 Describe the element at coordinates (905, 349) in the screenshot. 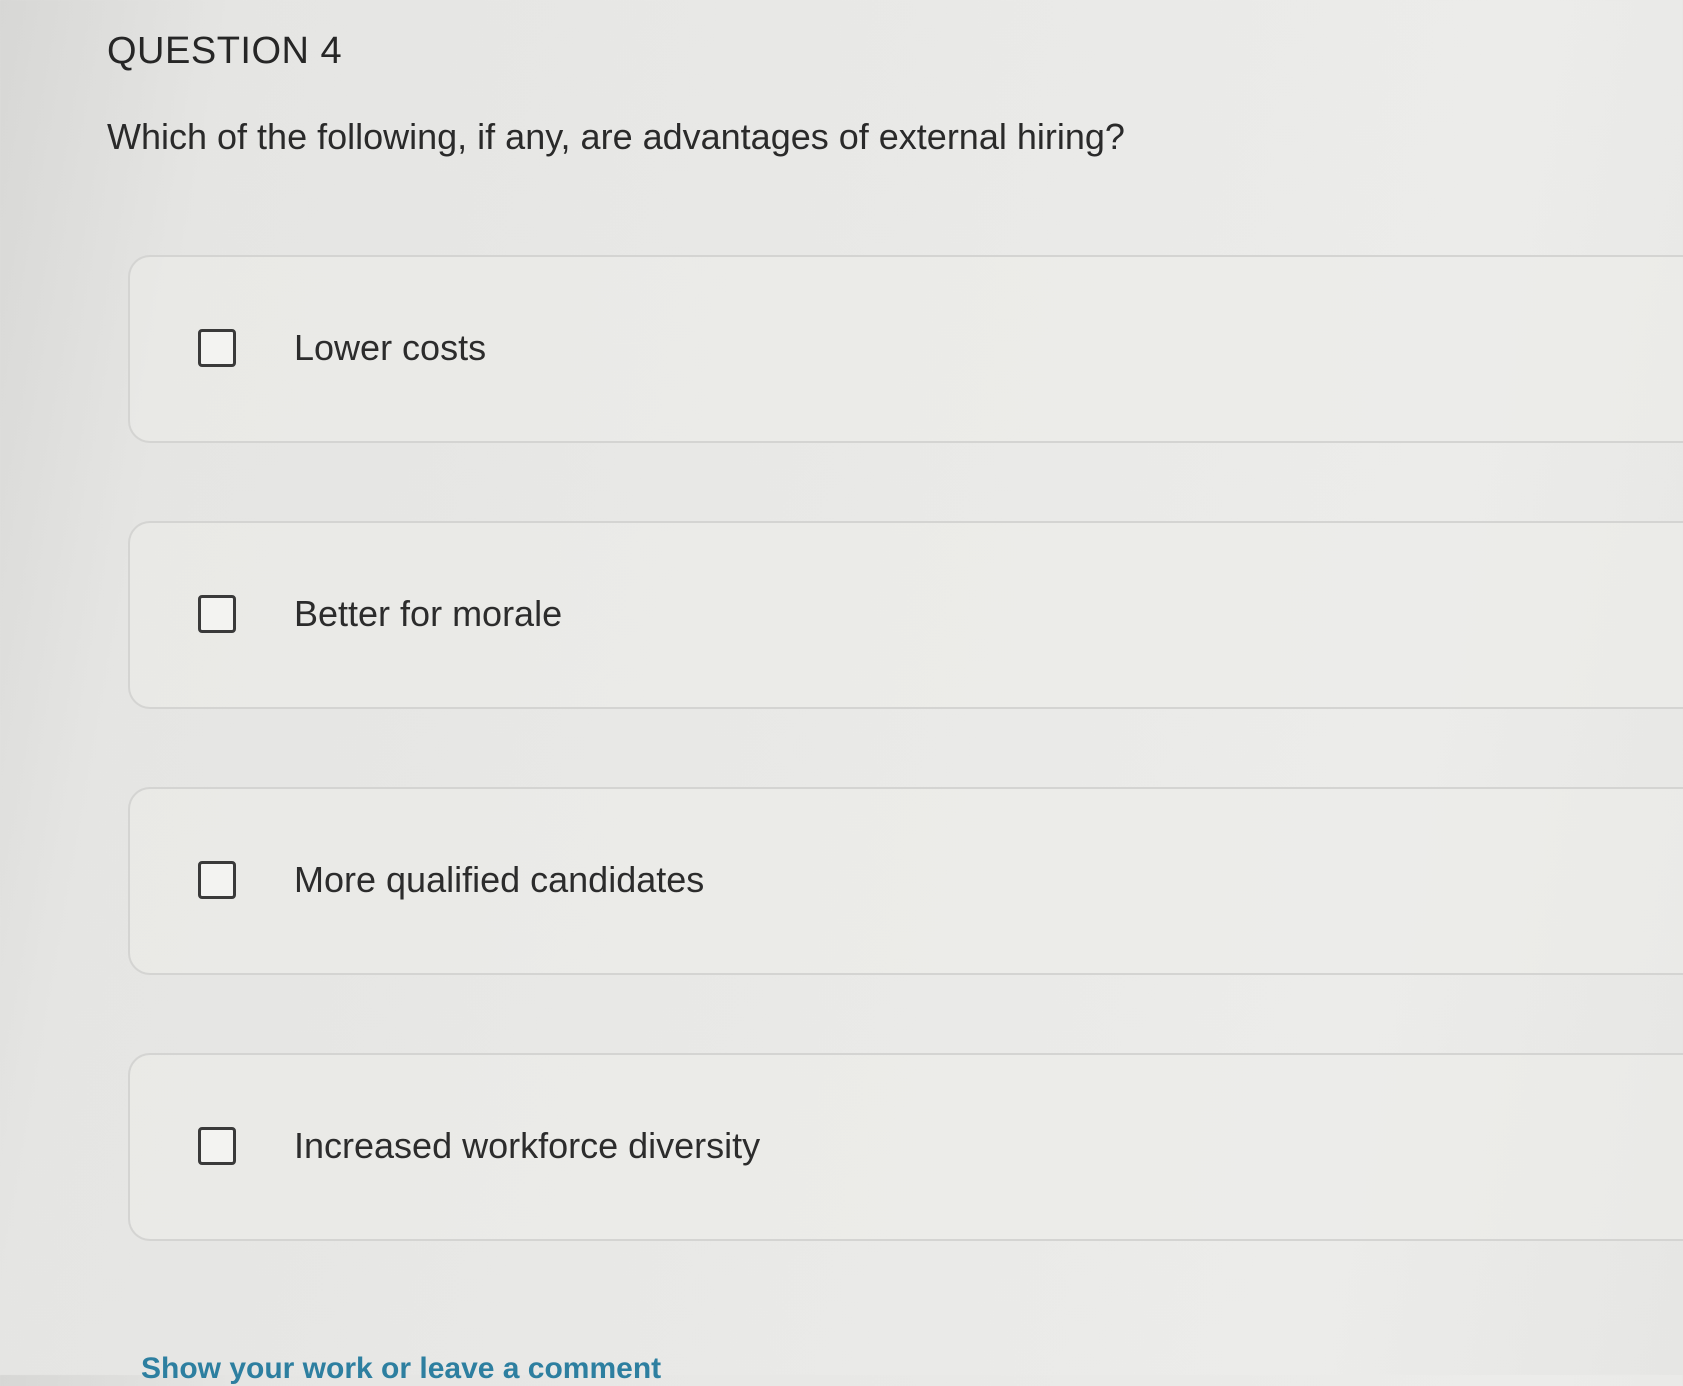

I see `option-lower-costs: Lower costs` at that location.